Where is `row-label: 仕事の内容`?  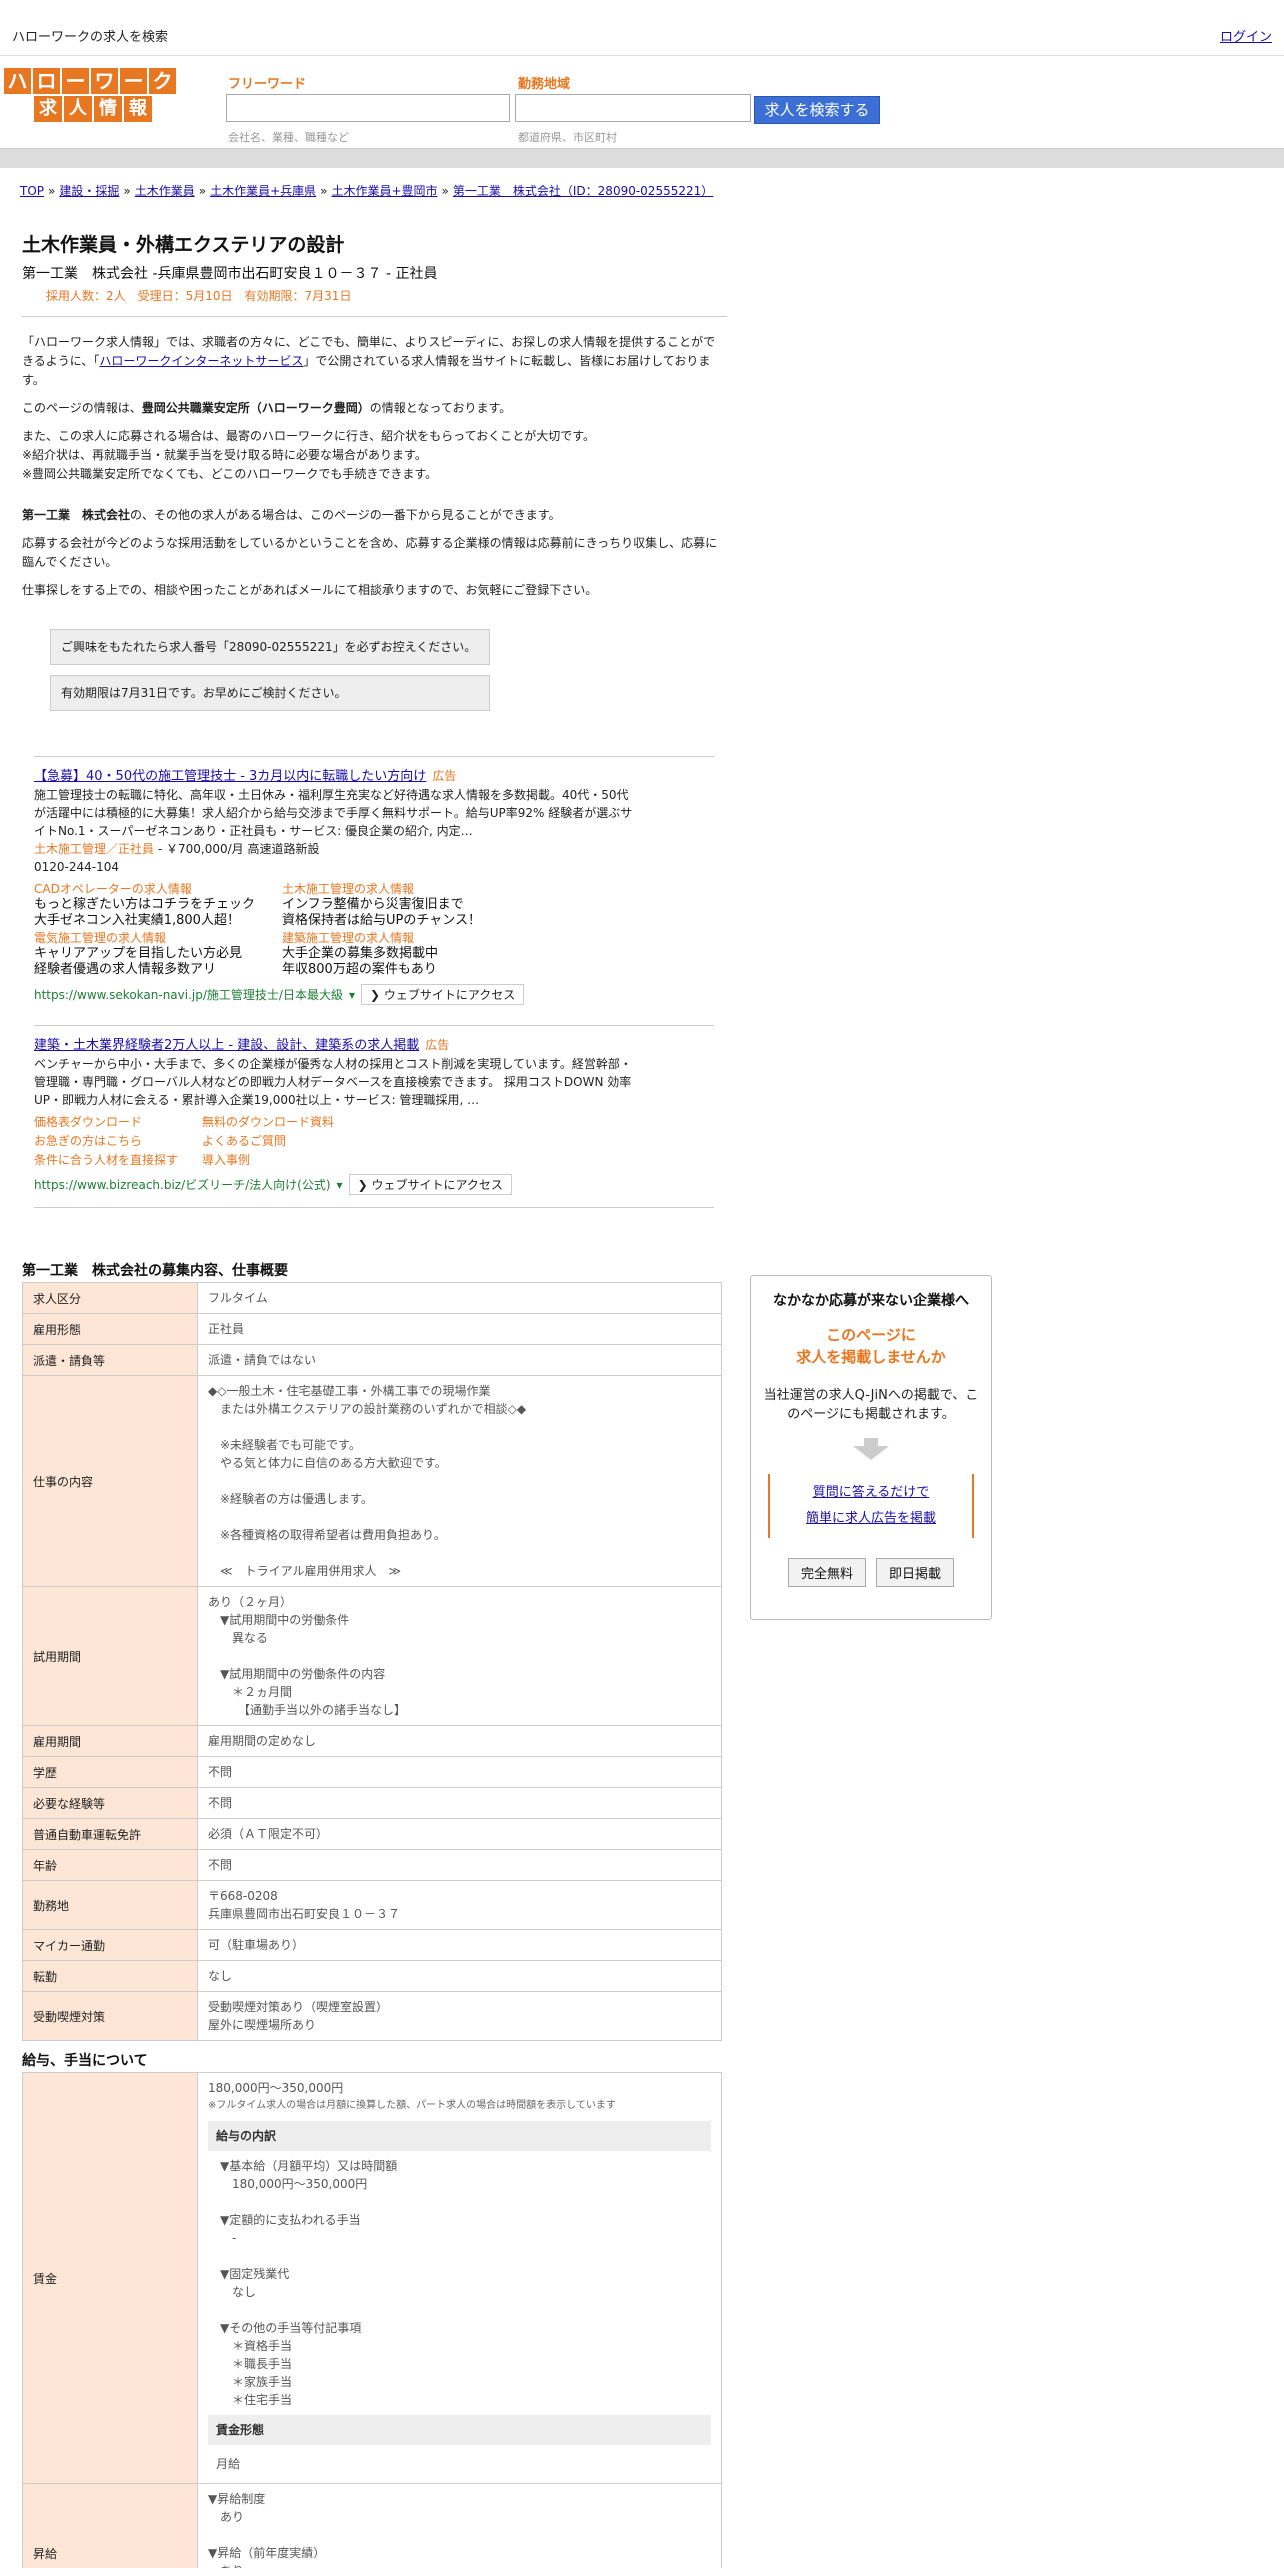
row-label: 仕事の内容 is located at coordinates (110, 1481).